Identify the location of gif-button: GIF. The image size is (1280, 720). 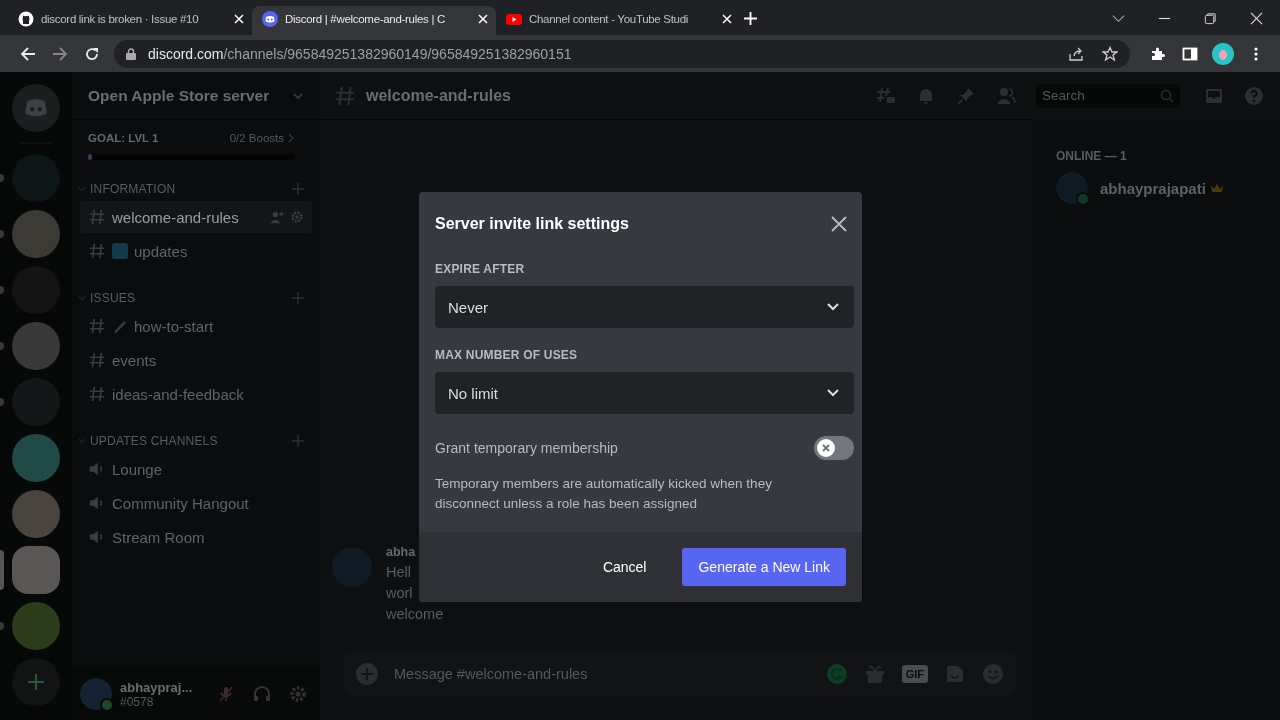
(914, 674).